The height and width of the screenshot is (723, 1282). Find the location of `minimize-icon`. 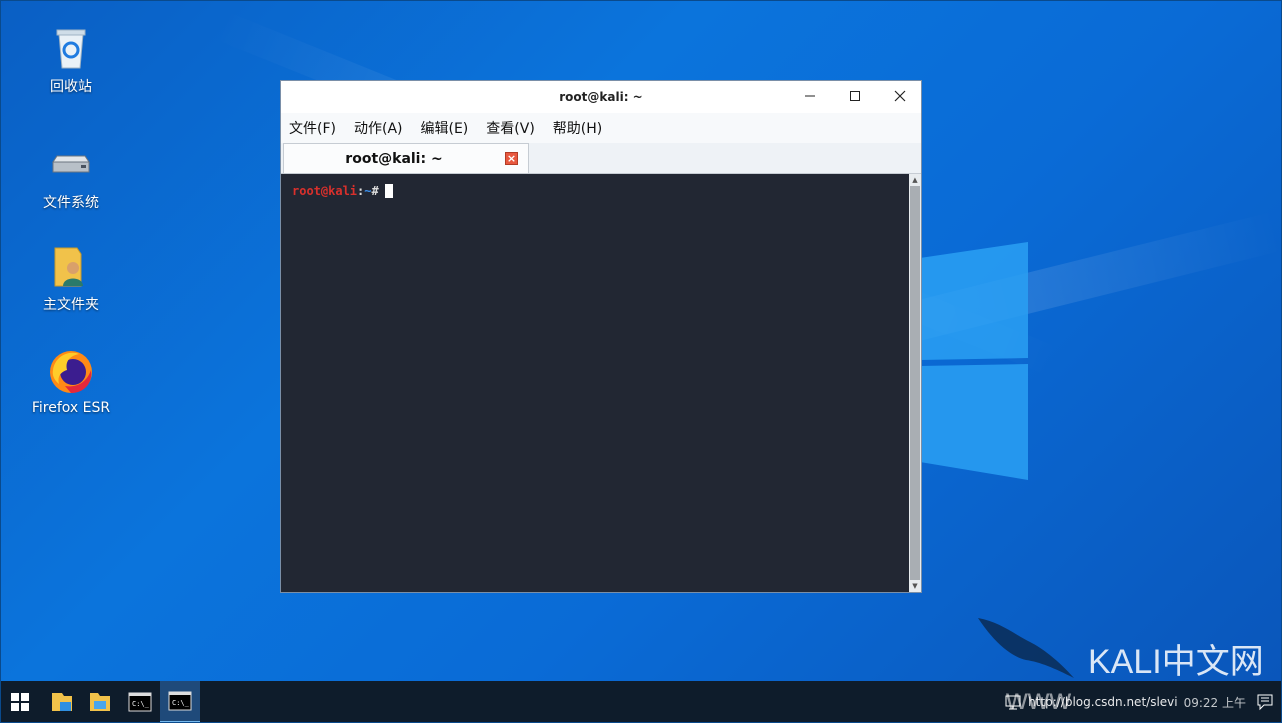

minimize-icon is located at coordinates (809, 96).